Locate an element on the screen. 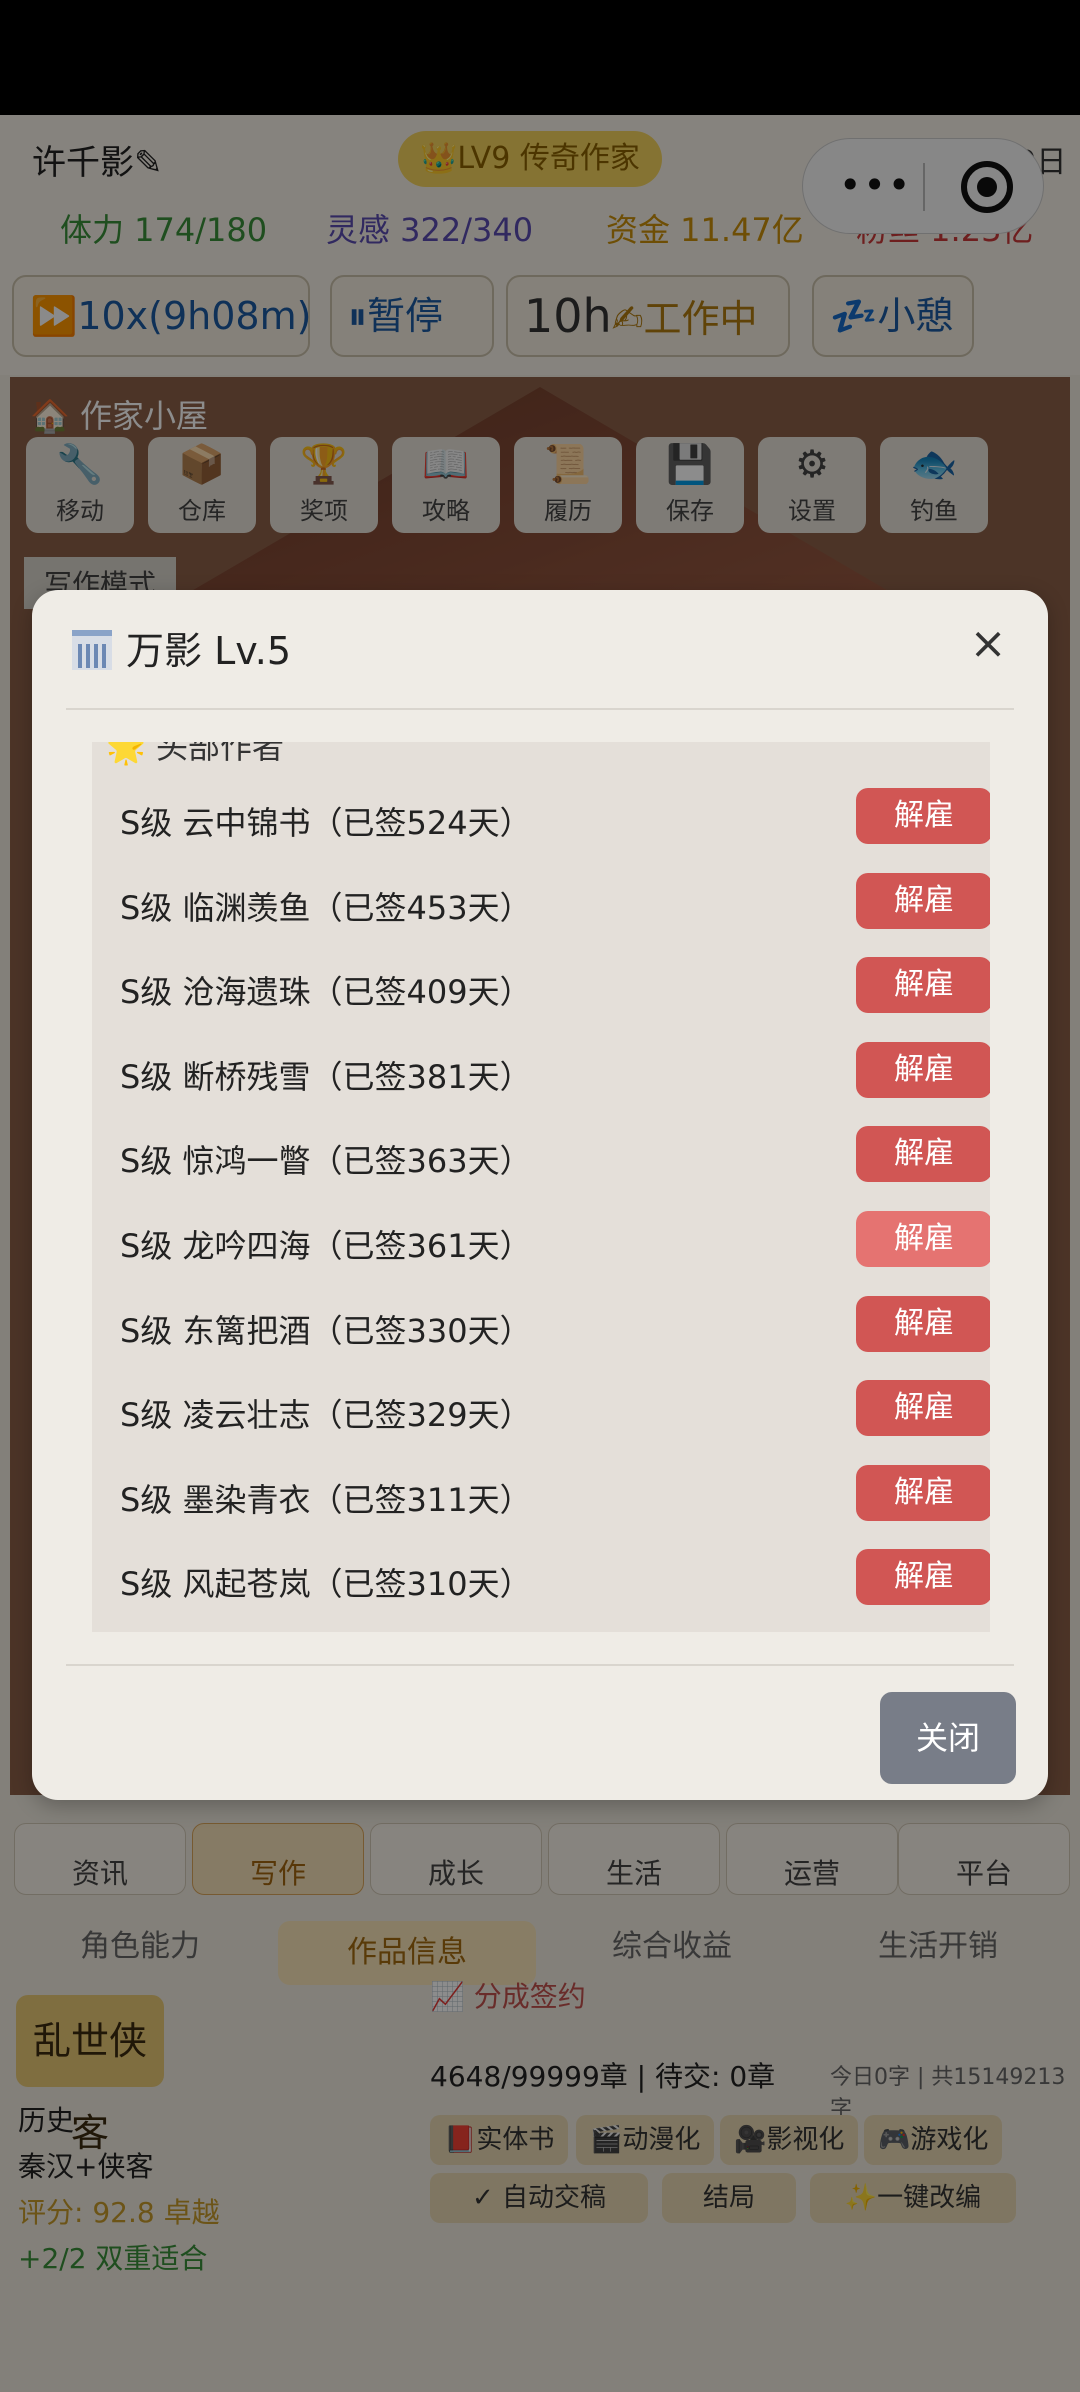  author-row: S级 凌云壮志（已签329天） 解雇 is located at coordinates (541, 1410).